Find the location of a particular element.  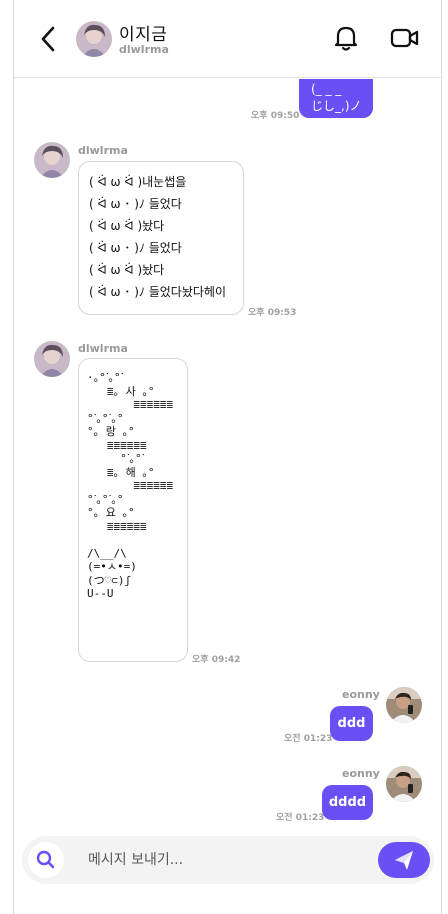

message-text-line: ( ᐛ ω ᐛ )내눈썹을 is located at coordinates (138, 182).